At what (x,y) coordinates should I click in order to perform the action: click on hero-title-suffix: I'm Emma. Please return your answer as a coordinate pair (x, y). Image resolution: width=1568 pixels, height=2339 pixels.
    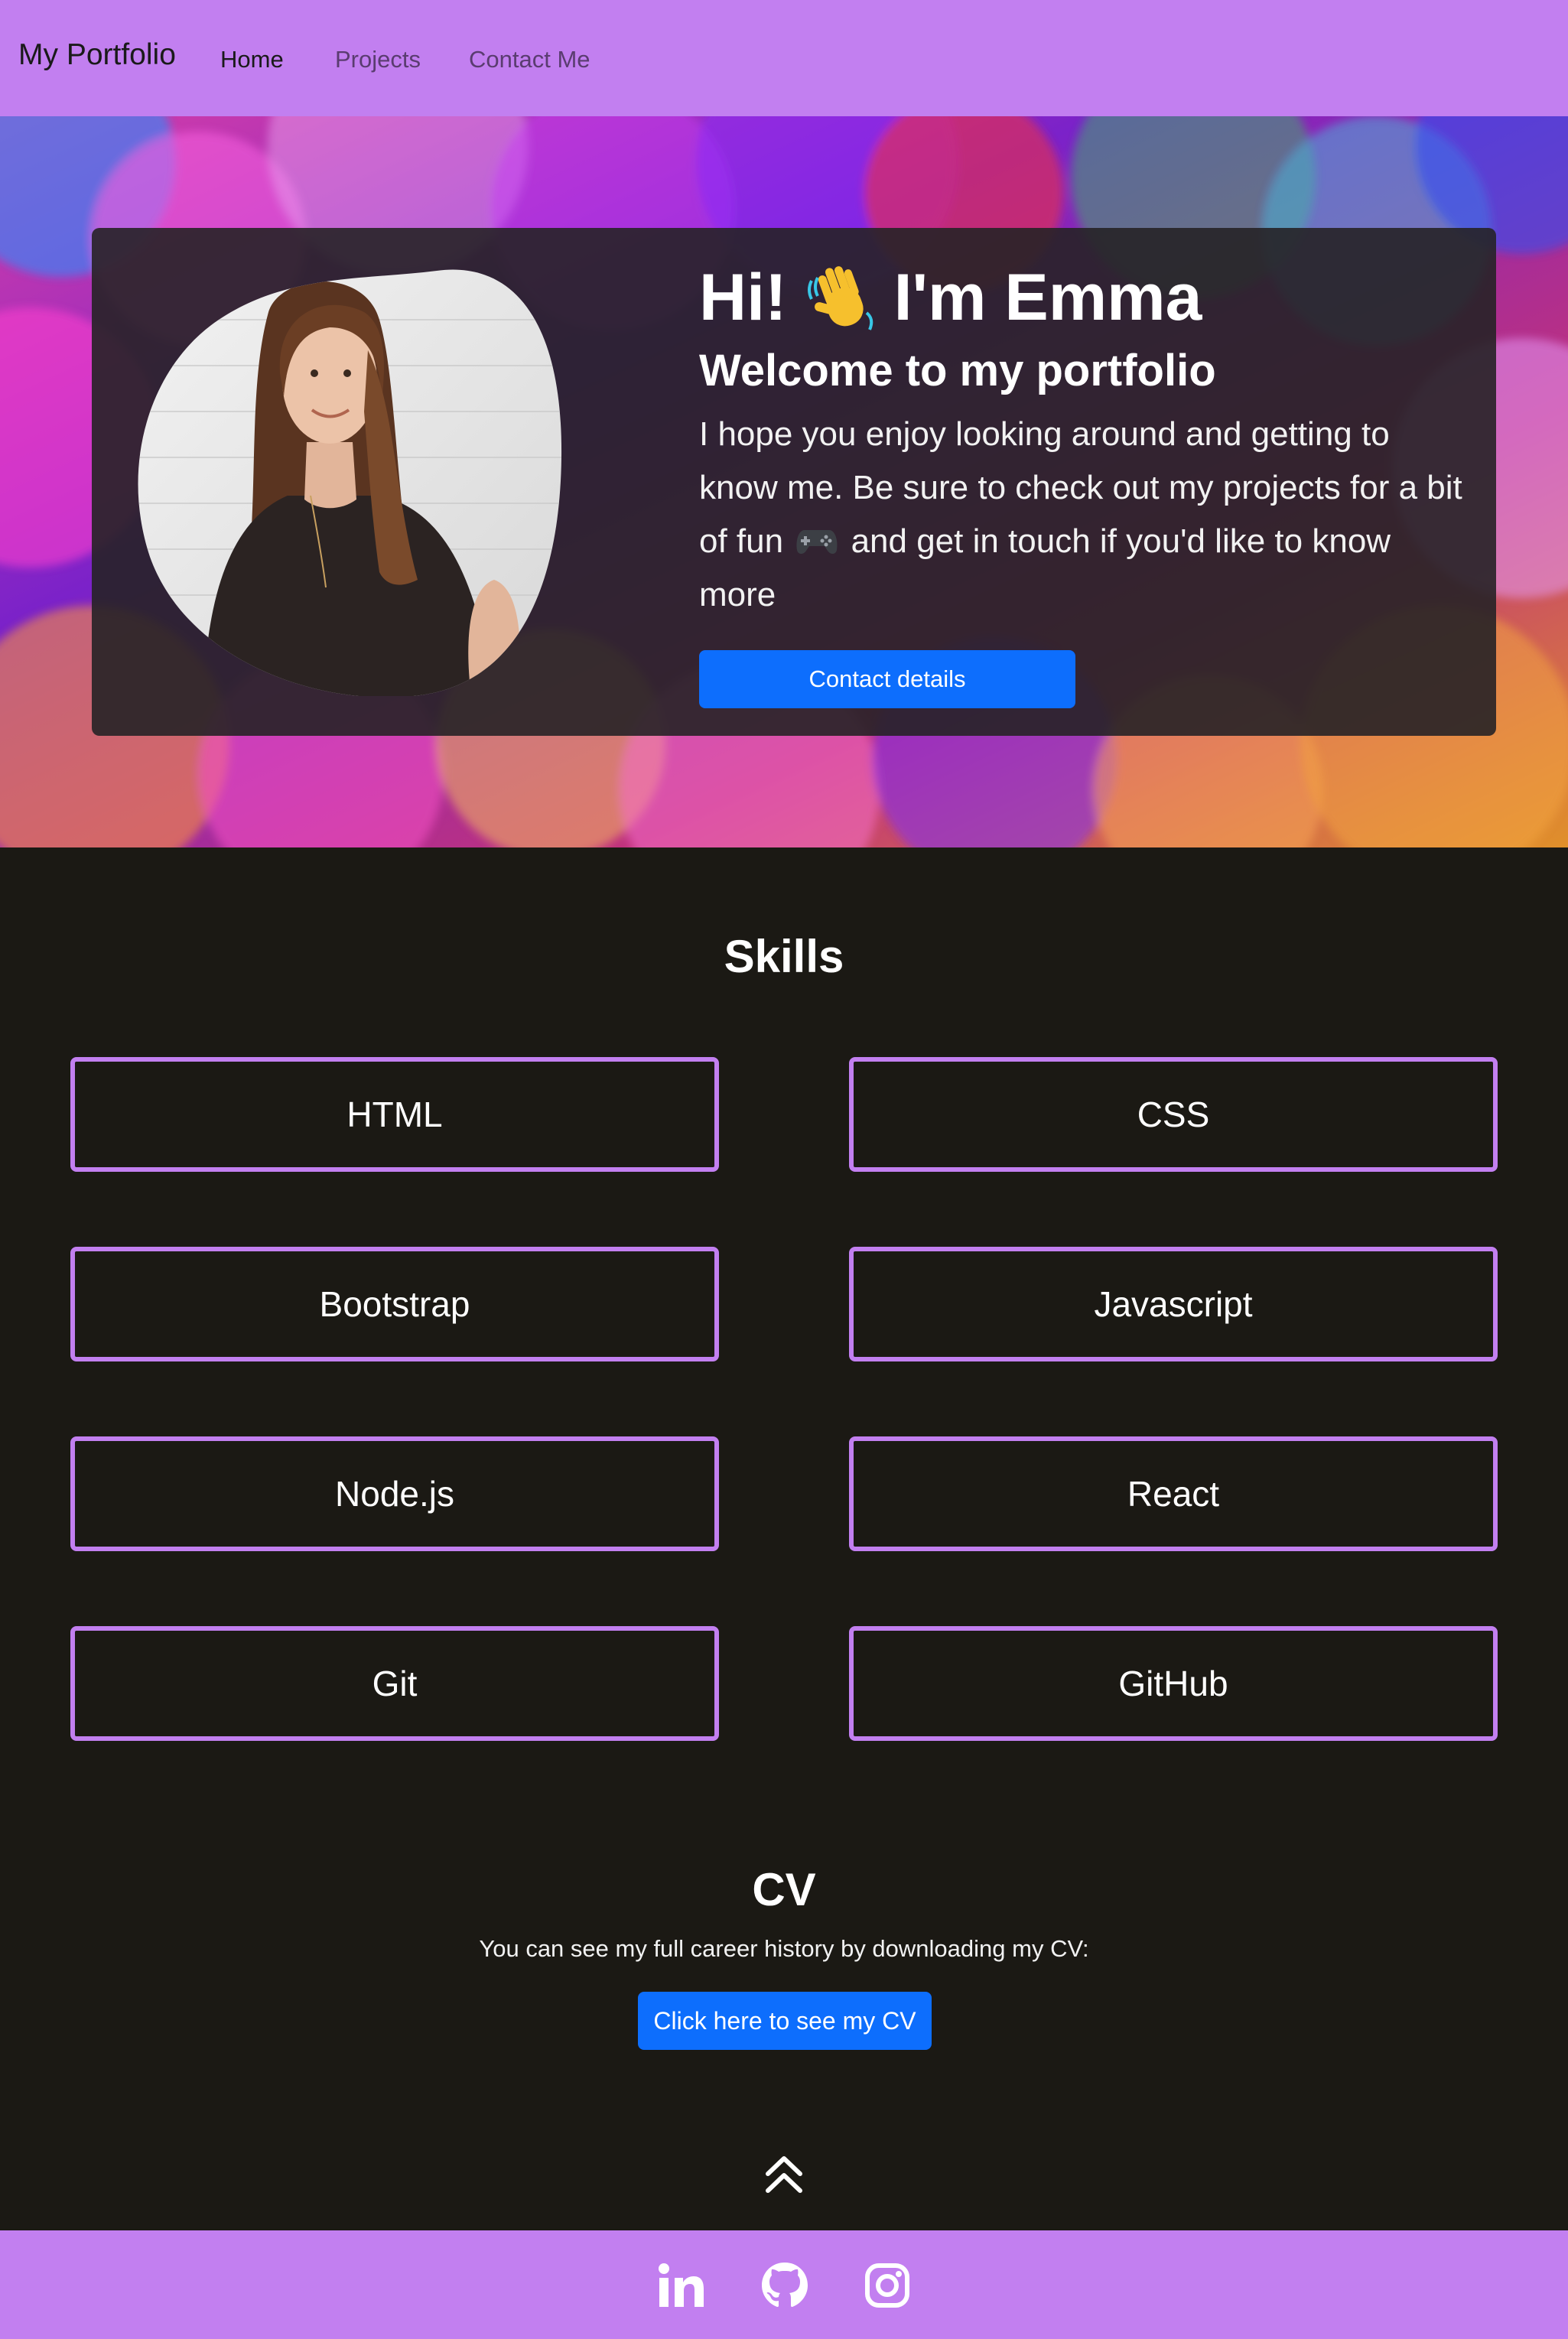
    Looking at the image, I should click on (1047, 297).